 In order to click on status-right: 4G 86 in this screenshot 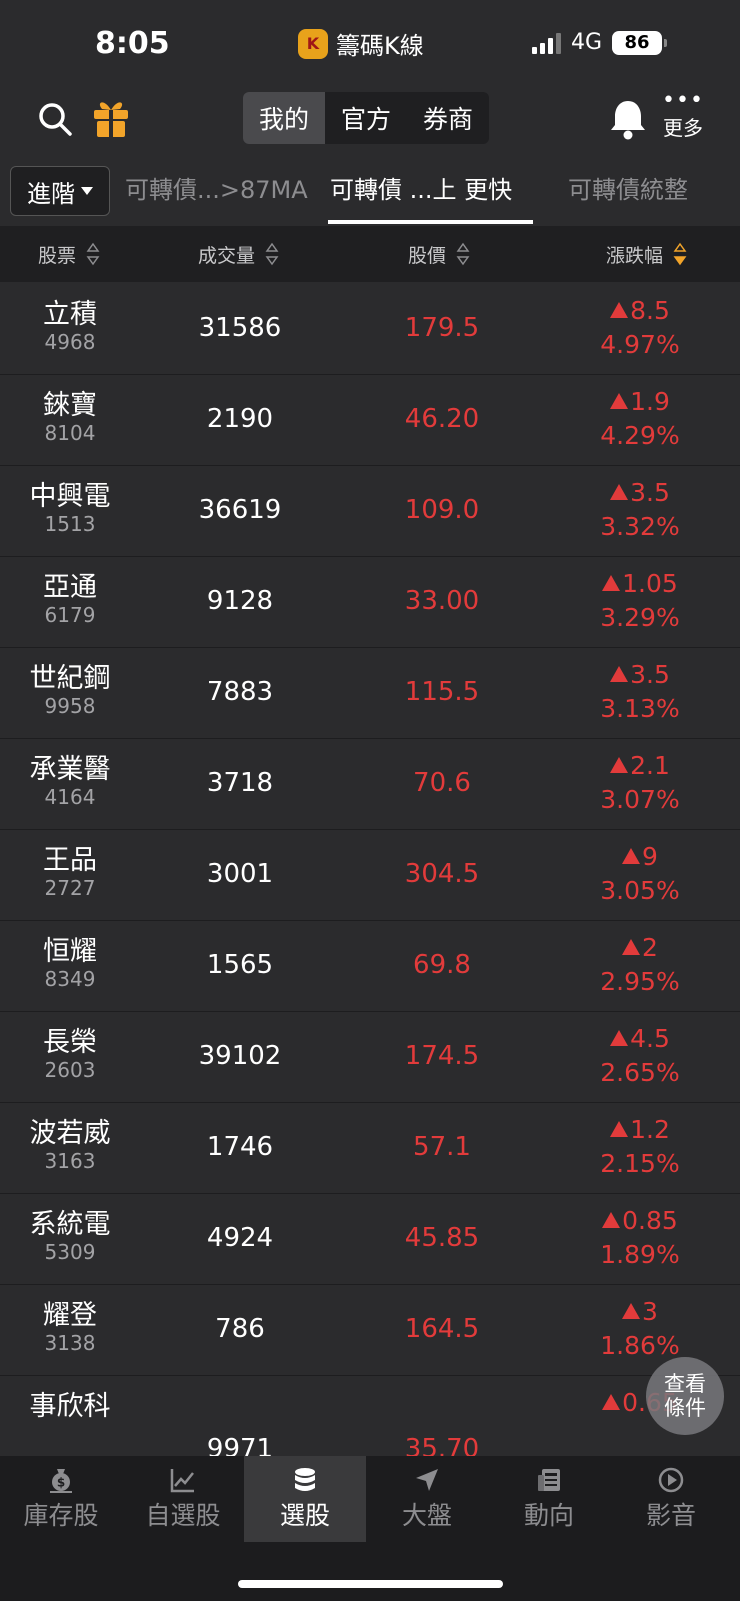, I will do `click(600, 42)`.